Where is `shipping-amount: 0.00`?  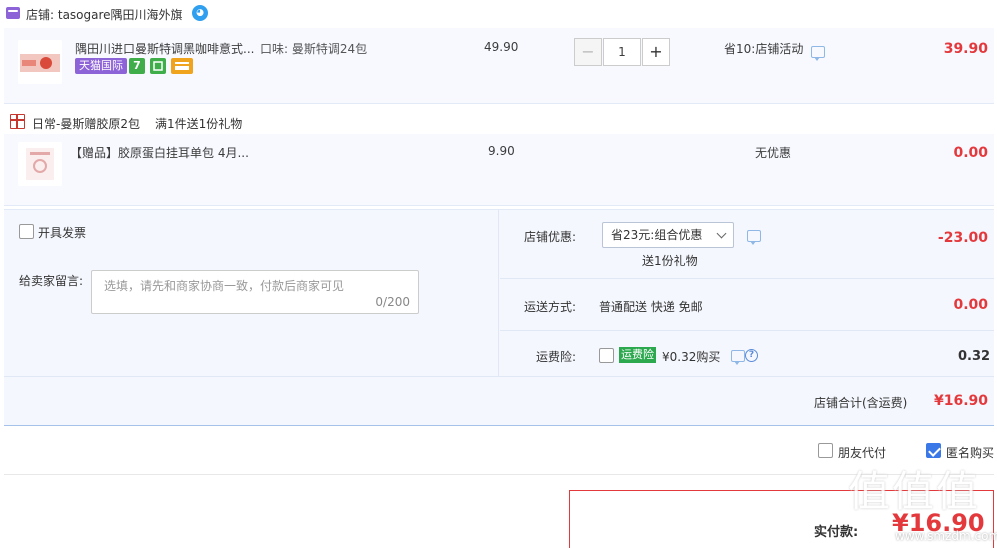 shipping-amount: 0.00 is located at coordinates (970, 305).